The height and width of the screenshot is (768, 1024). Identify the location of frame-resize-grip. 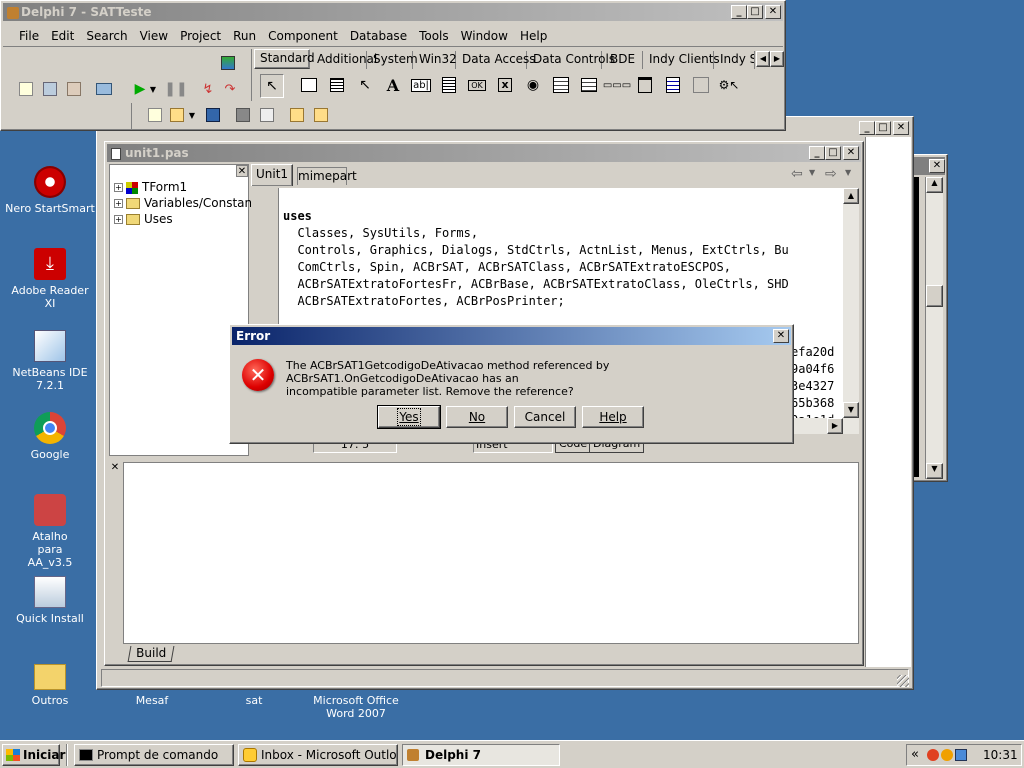
(903, 681).